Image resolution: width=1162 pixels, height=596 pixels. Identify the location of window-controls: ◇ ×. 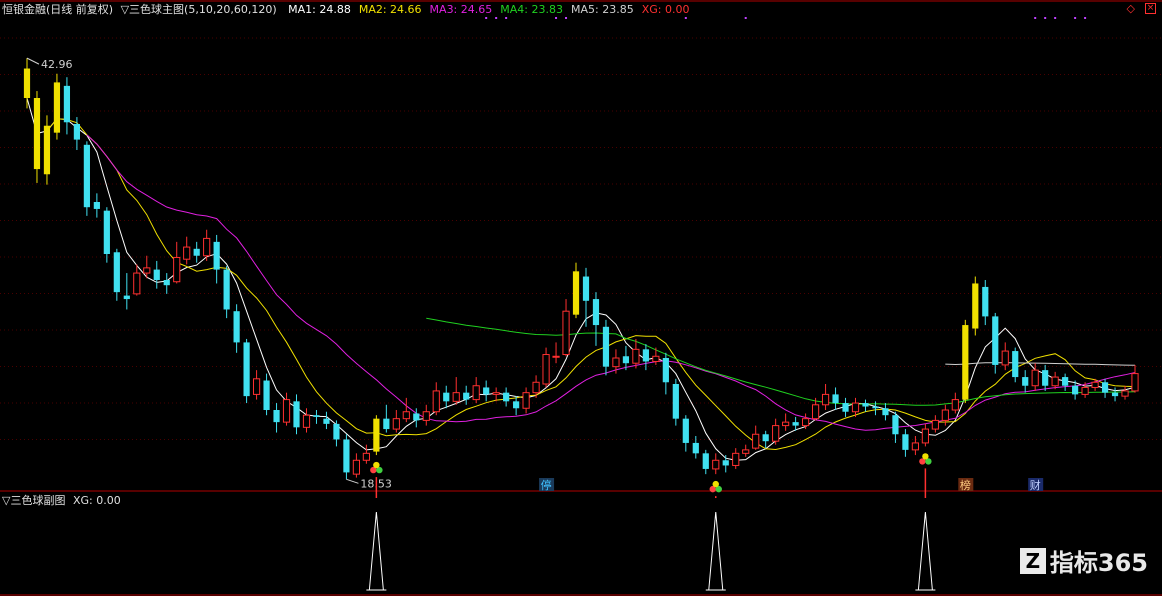
(1141, 9).